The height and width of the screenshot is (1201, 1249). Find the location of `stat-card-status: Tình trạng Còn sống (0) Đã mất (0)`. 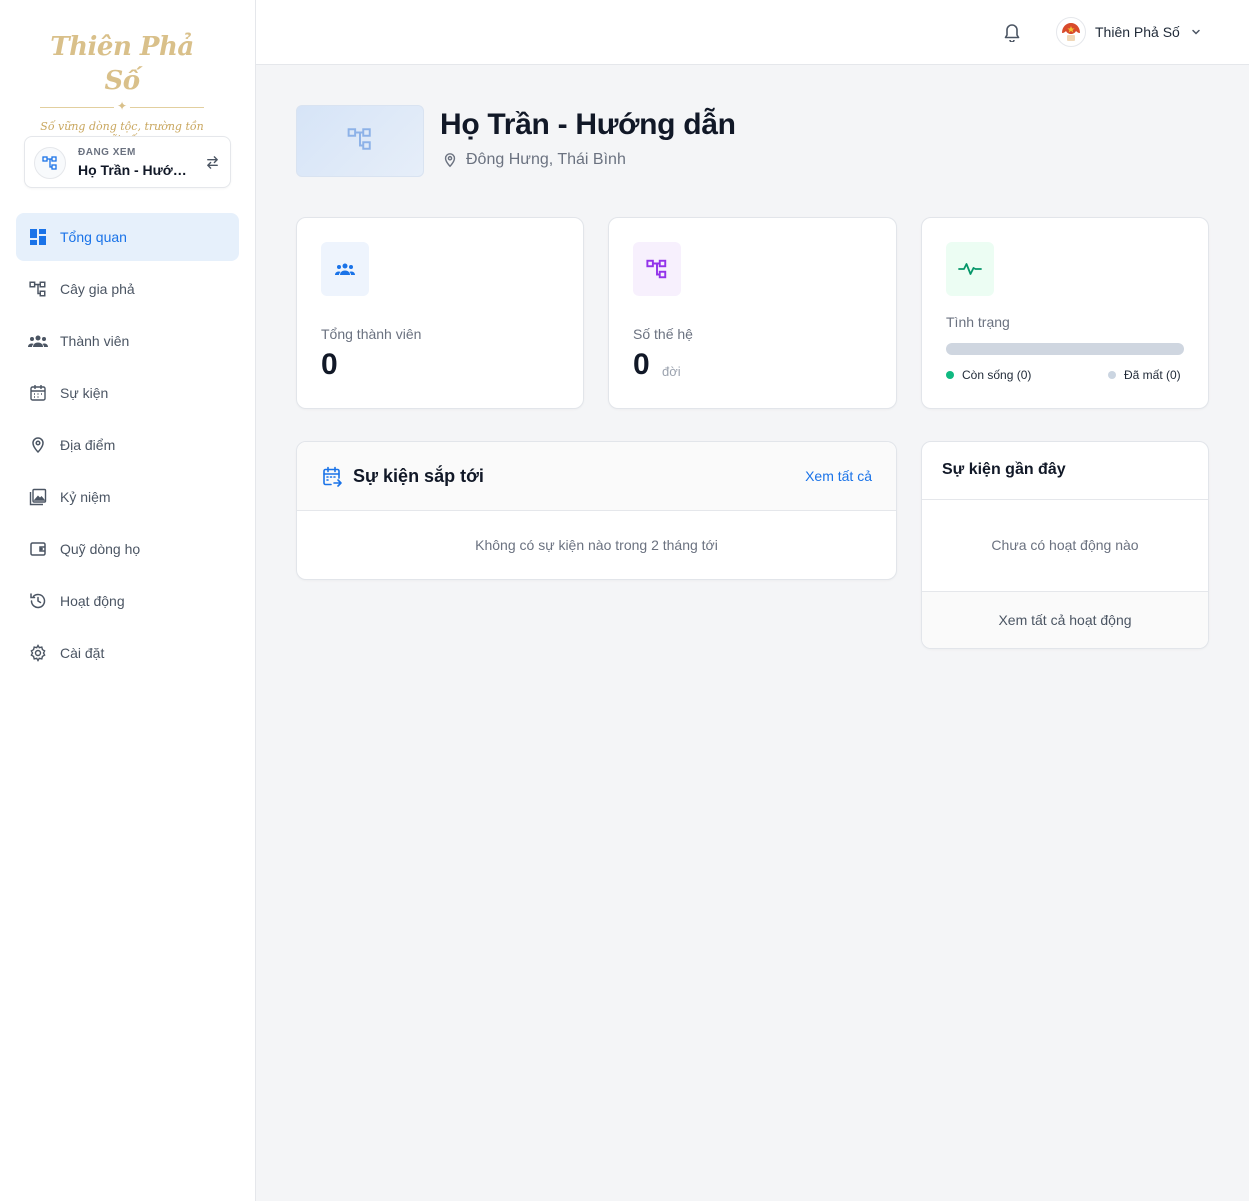

stat-card-status: Tình trạng Còn sống (0) Đã mất (0) is located at coordinates (1065, 313).